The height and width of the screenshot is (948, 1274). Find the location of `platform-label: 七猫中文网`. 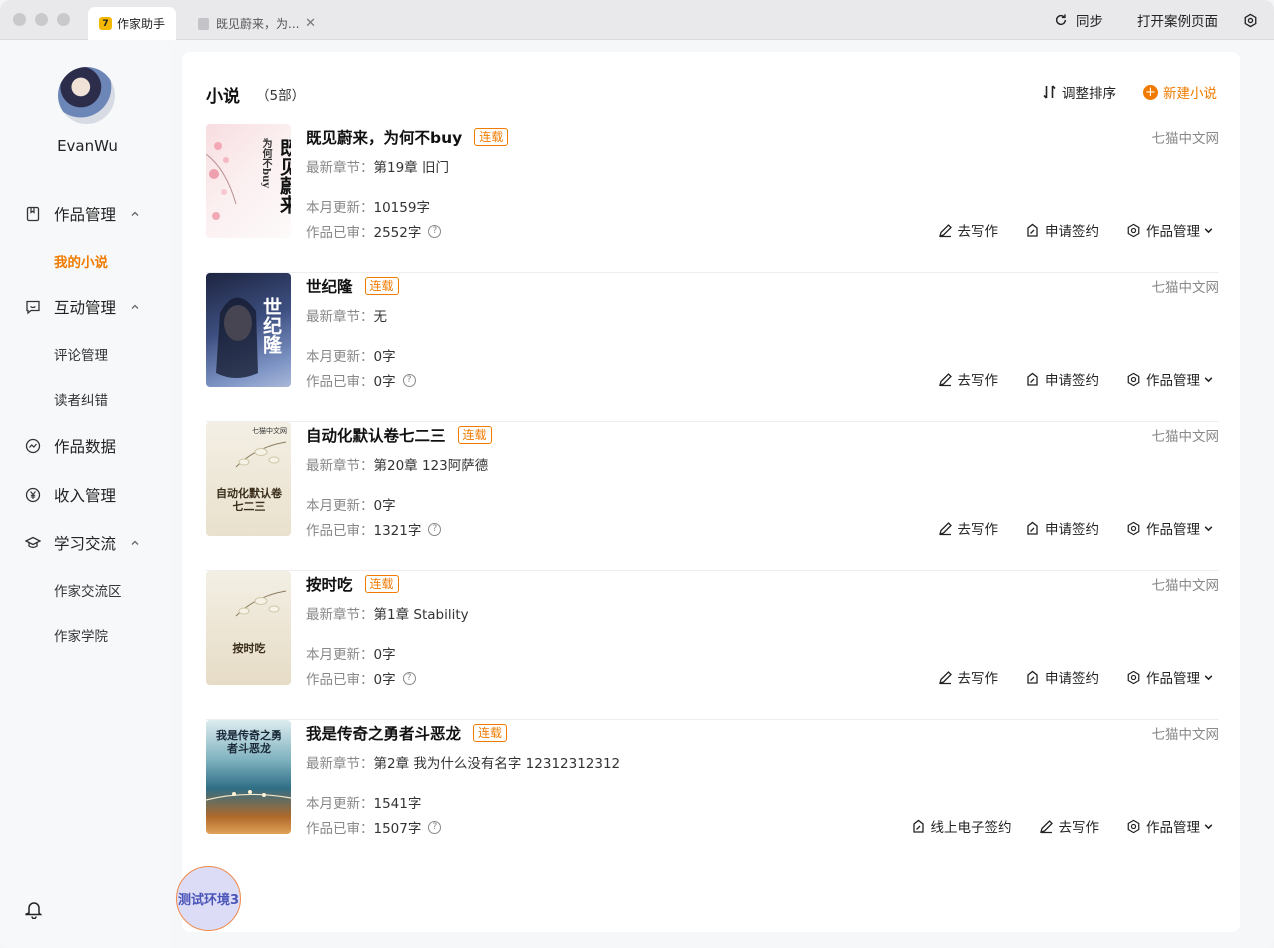

platform-label: 七猫中文网 is located at coordinates (1185, 288).